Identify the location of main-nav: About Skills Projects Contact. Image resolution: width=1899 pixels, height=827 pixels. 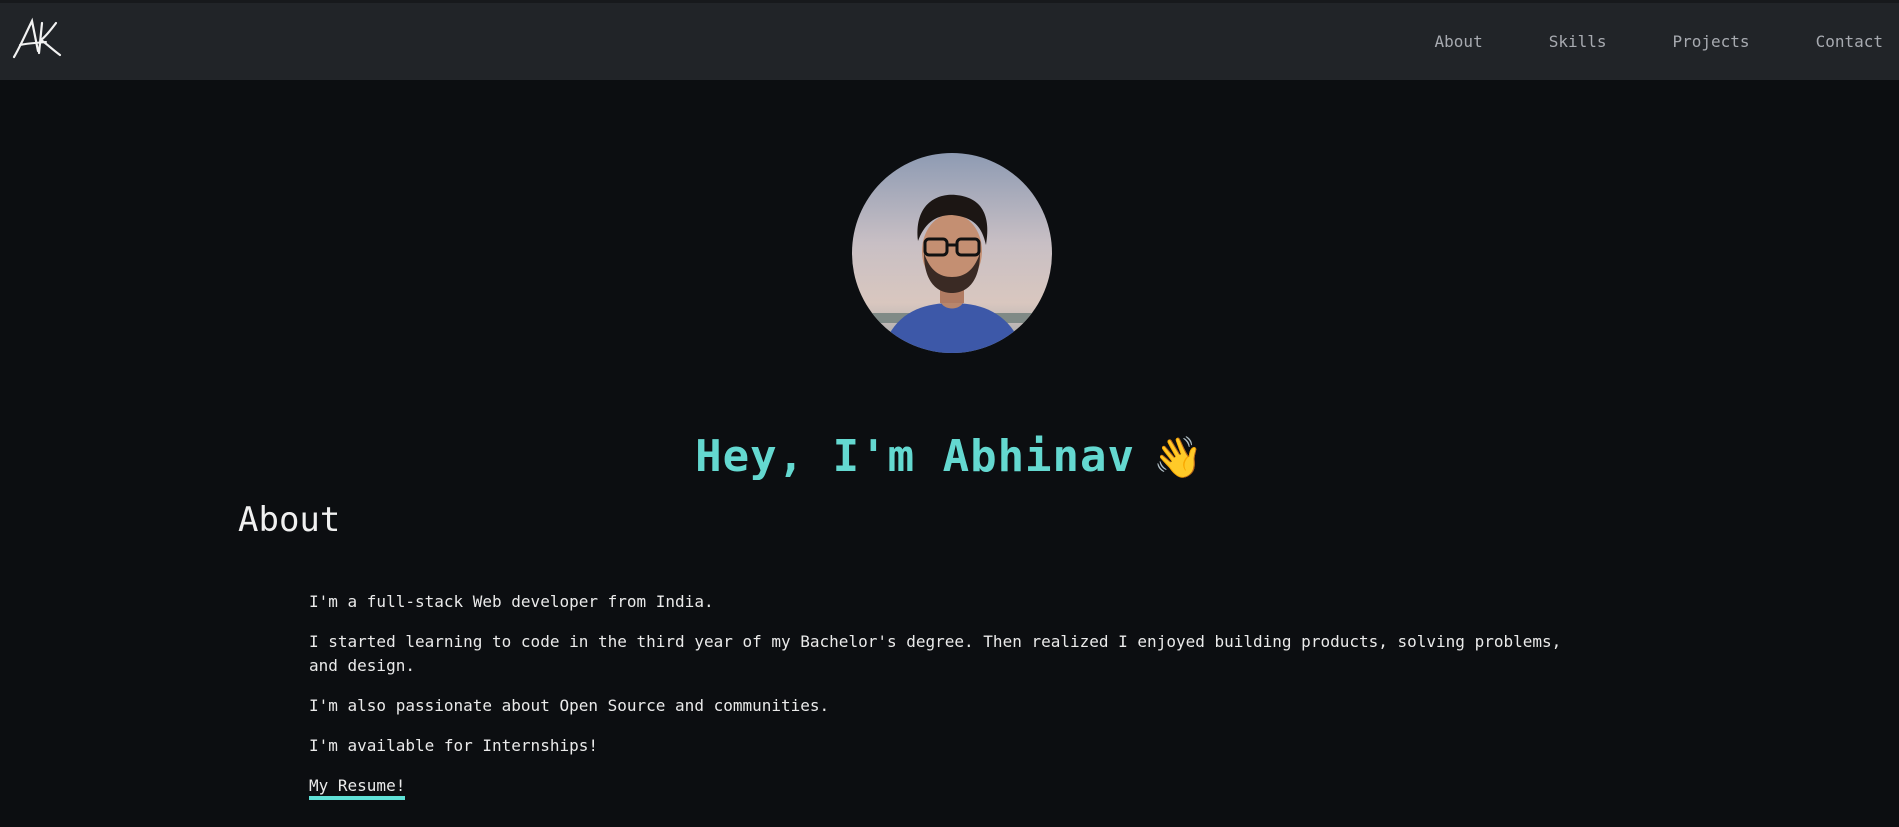
(1634, 41).